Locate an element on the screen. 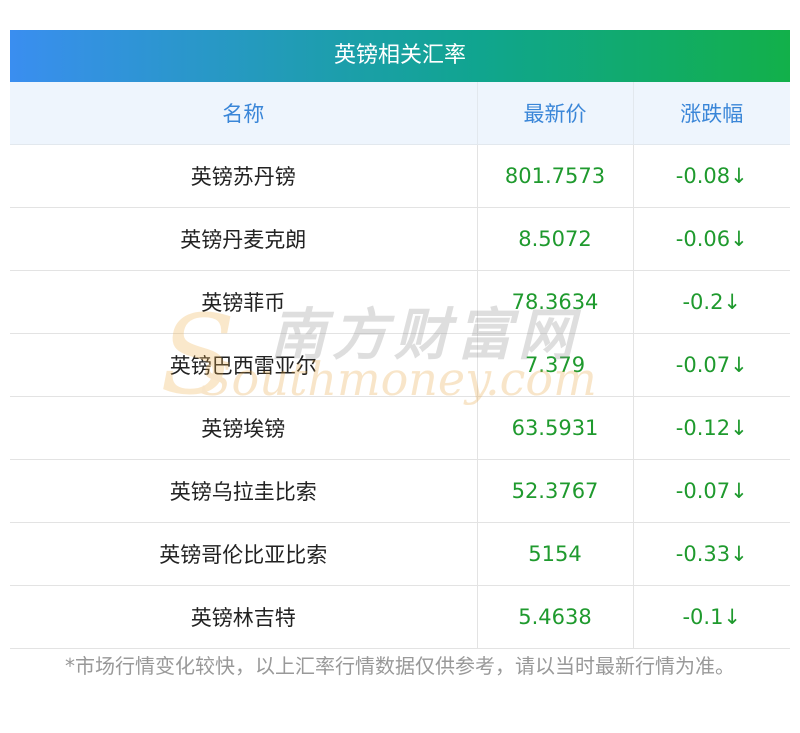 Image resolution: width=800 pixels, height=733 pixels. currency-name: 英镑乌拉圭比索 is located at coordinates (244, 491).